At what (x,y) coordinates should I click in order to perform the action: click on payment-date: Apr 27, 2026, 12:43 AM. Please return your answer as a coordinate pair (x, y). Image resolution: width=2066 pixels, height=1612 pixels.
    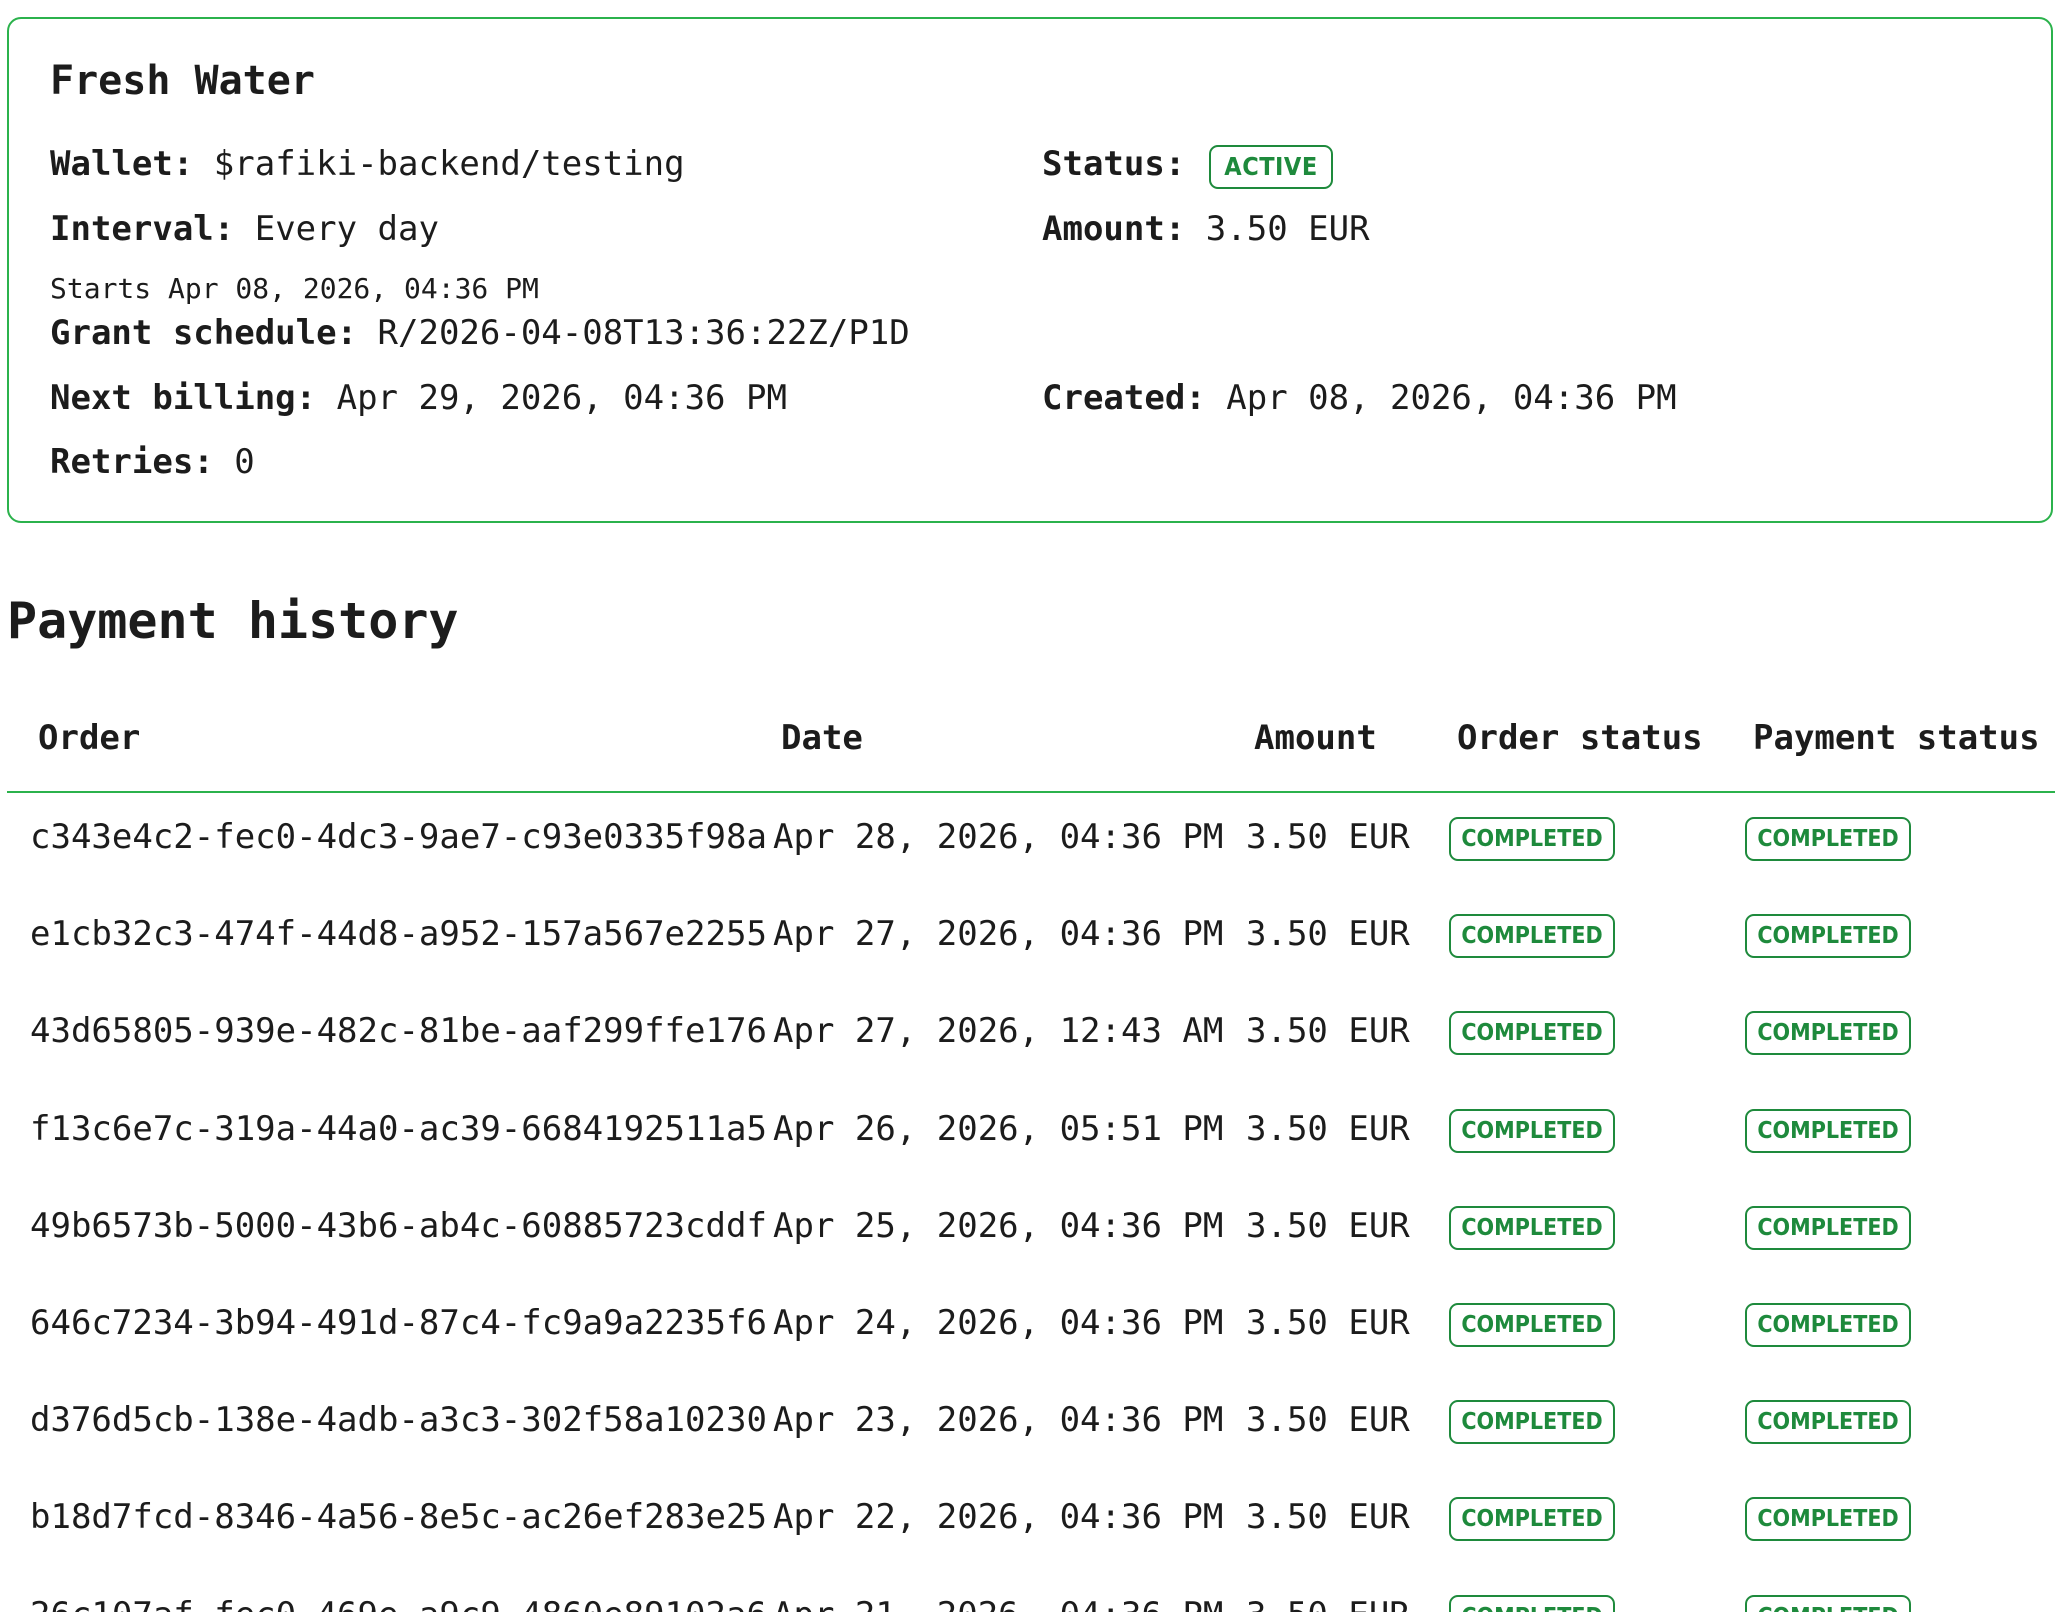
    Looking at the image, I should click on (998, 1031).